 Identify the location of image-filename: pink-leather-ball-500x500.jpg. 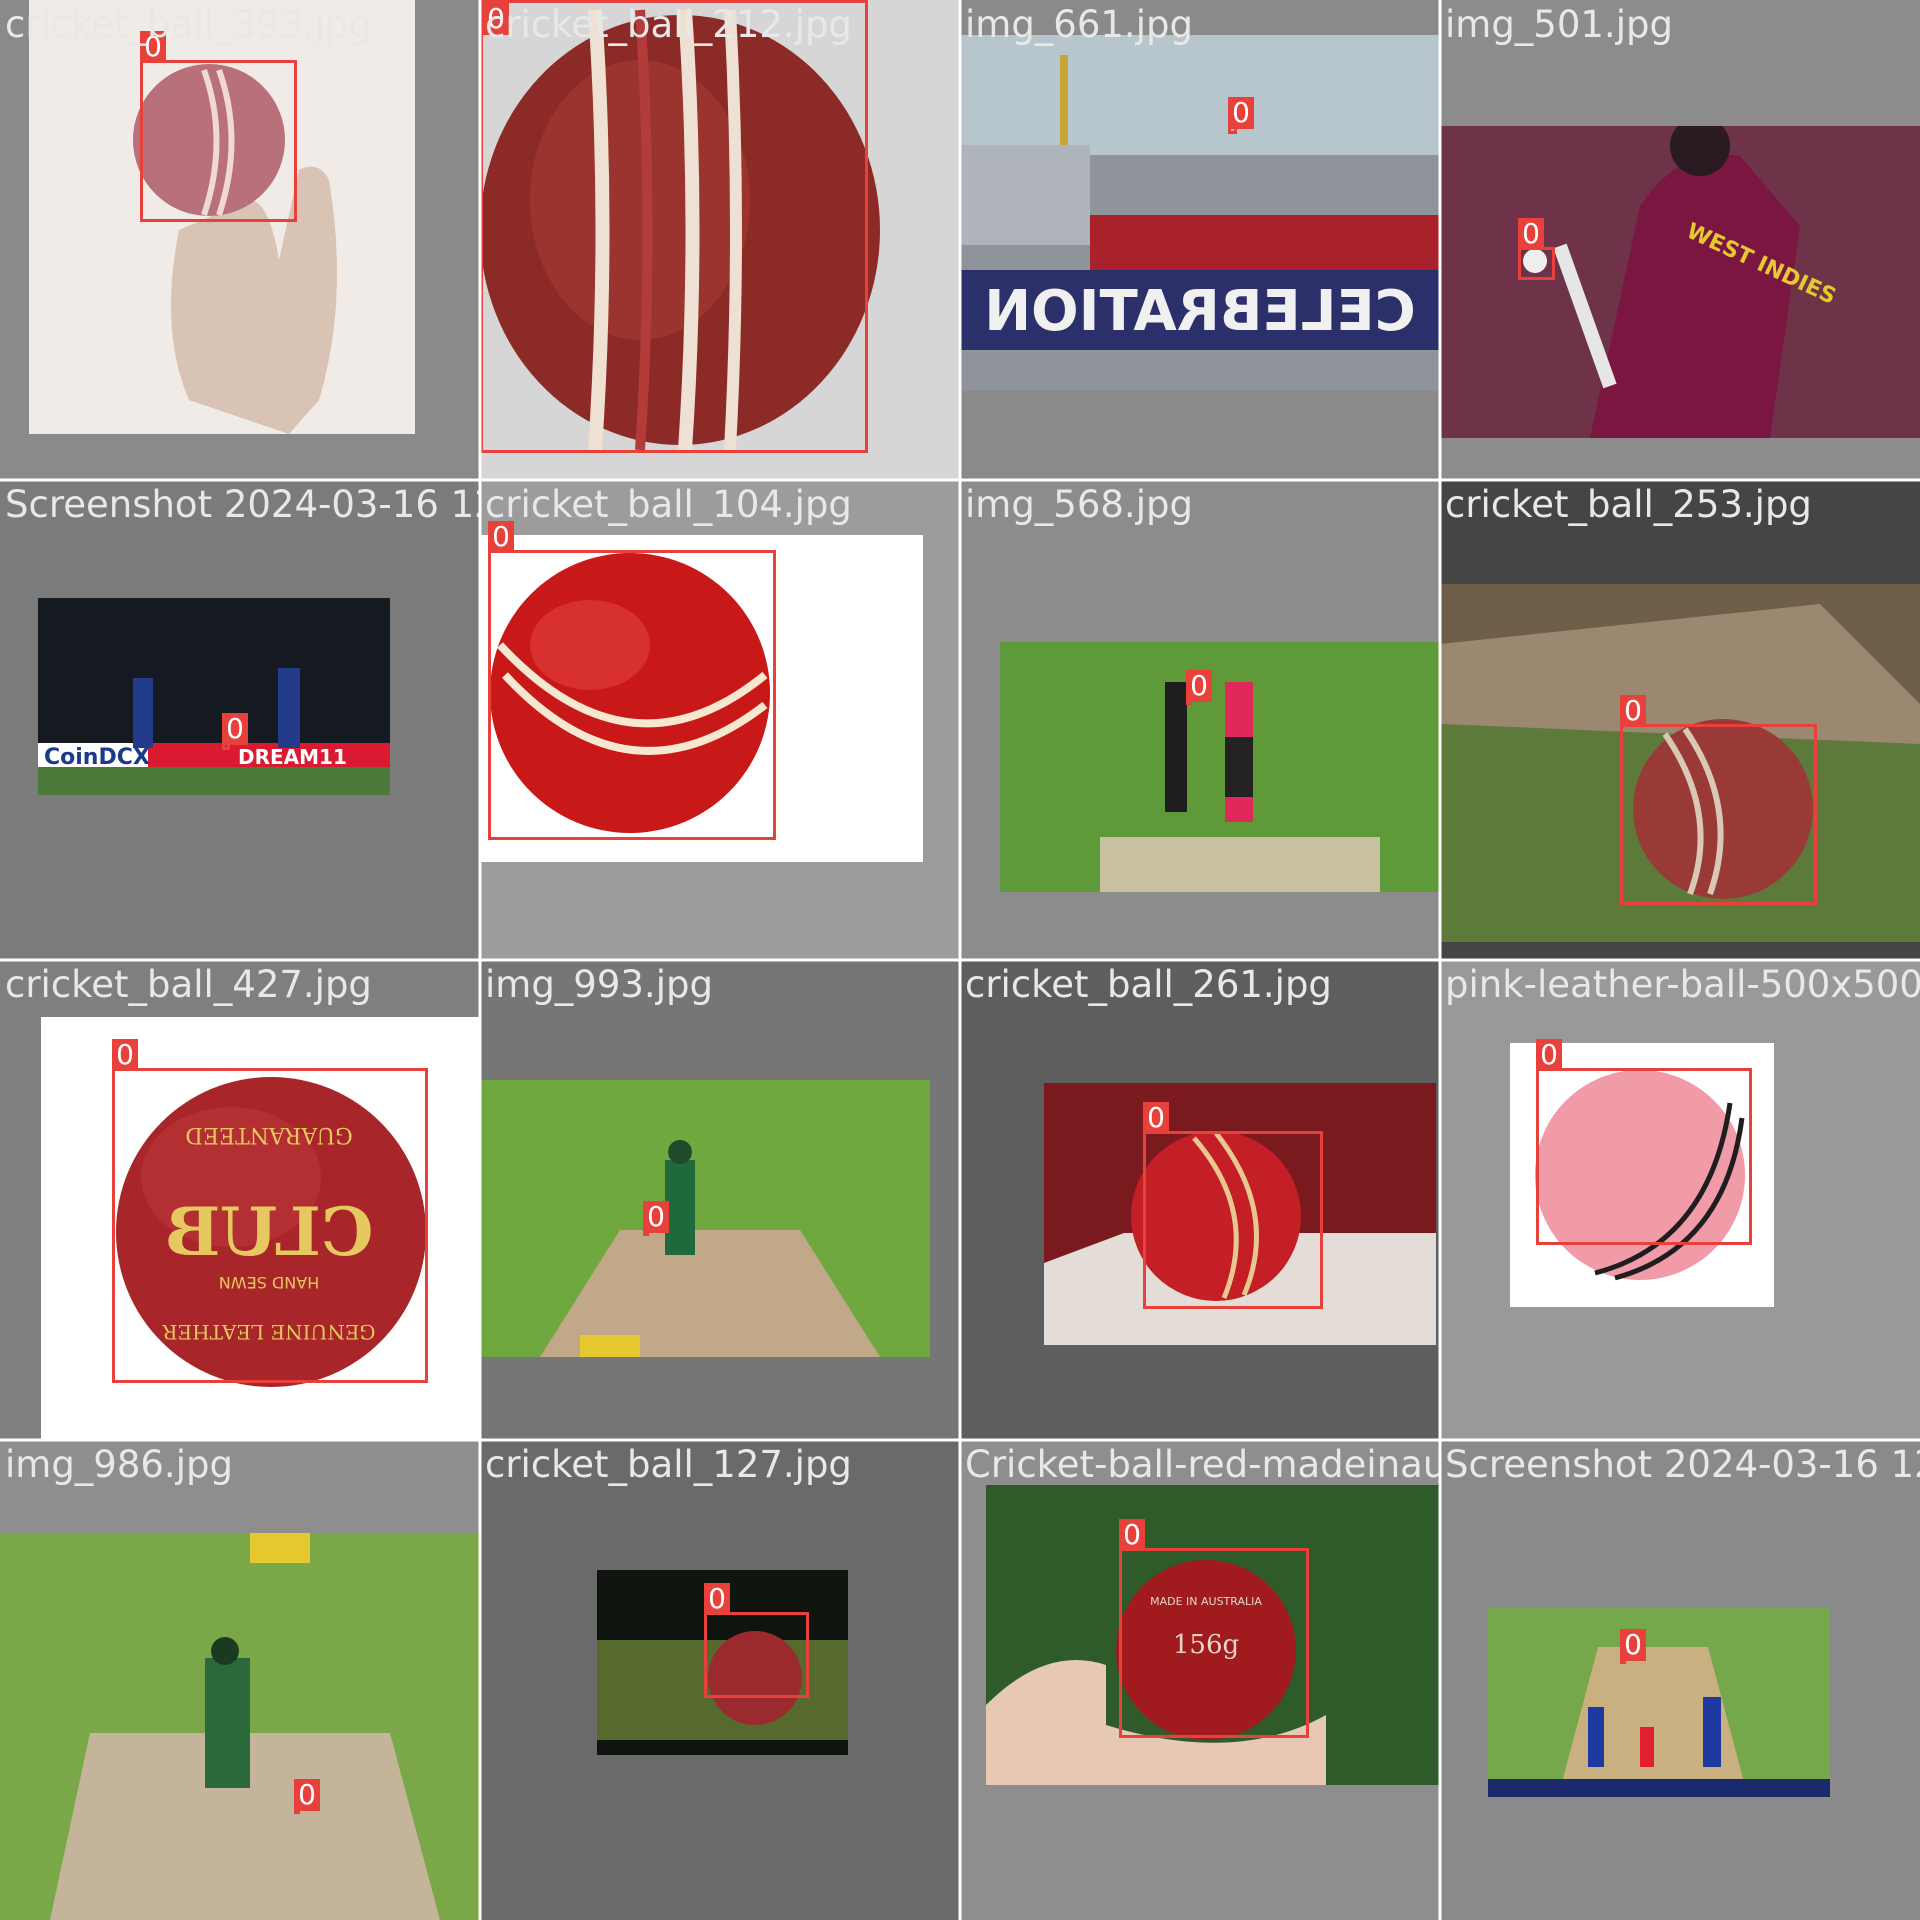
(1682, 984).